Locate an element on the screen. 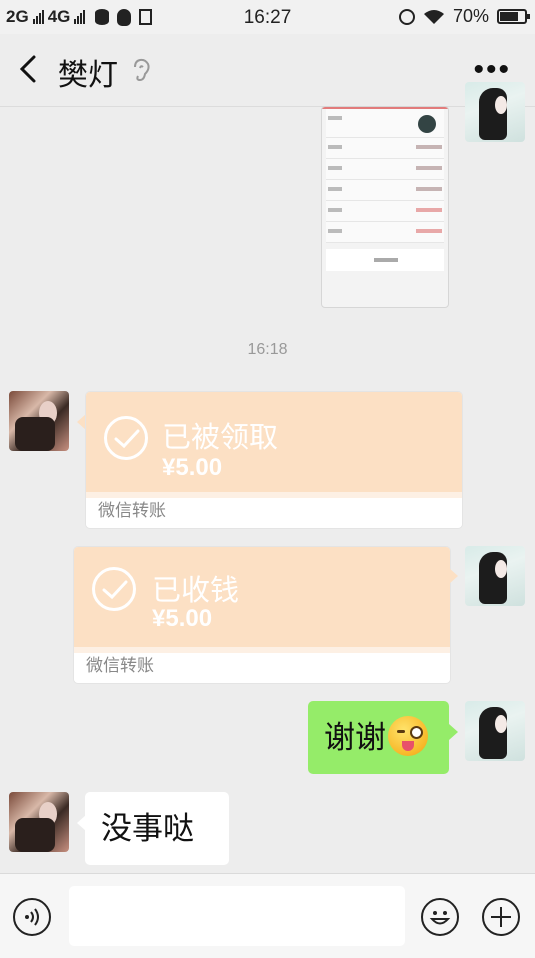  chat-header: 樊灯 ••• is located at coordinates (267, 70).